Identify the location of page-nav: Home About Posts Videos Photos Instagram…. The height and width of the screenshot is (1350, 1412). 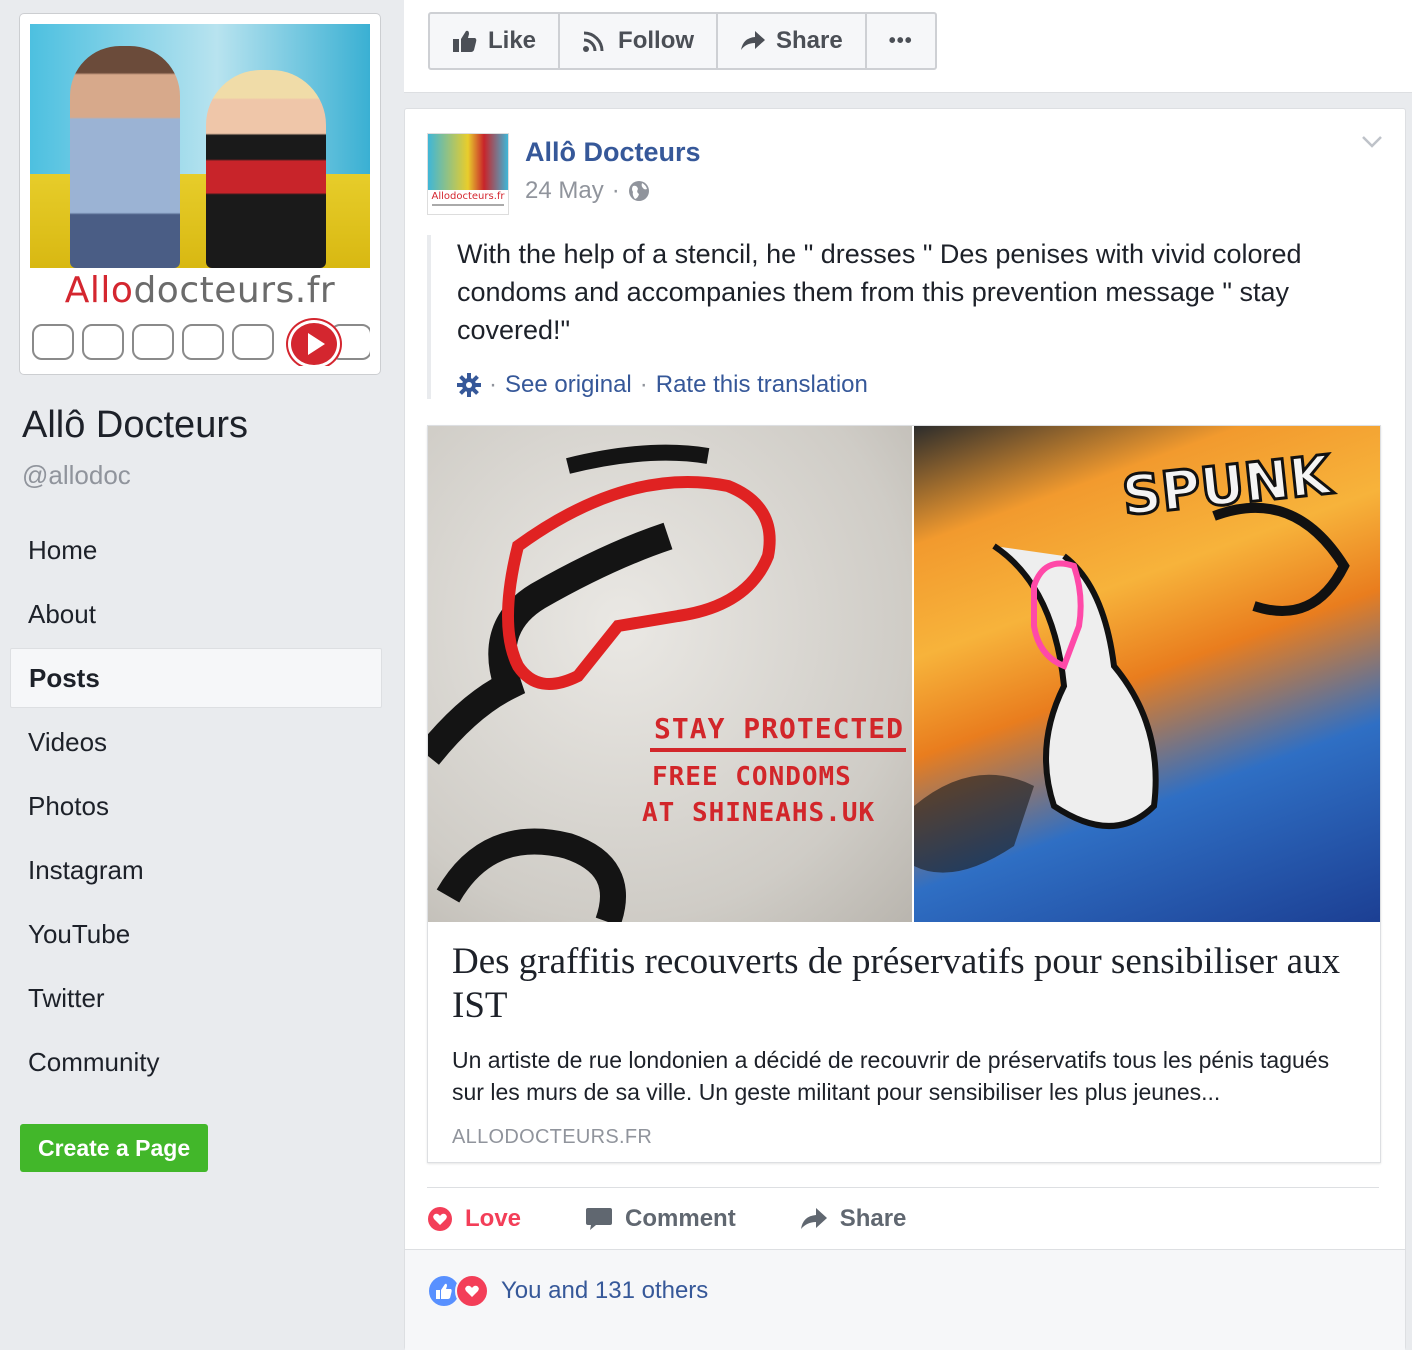
(196, 808).